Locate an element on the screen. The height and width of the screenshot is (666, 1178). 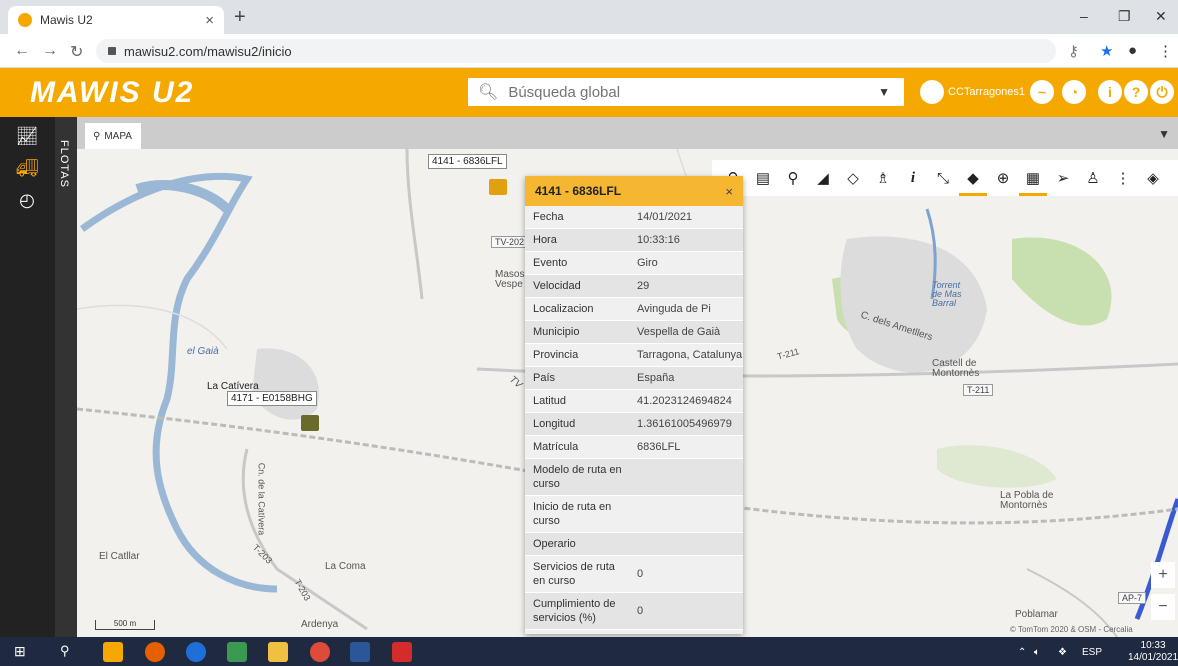
power-icon: ⏻ is located at coordinates (1162, 92).